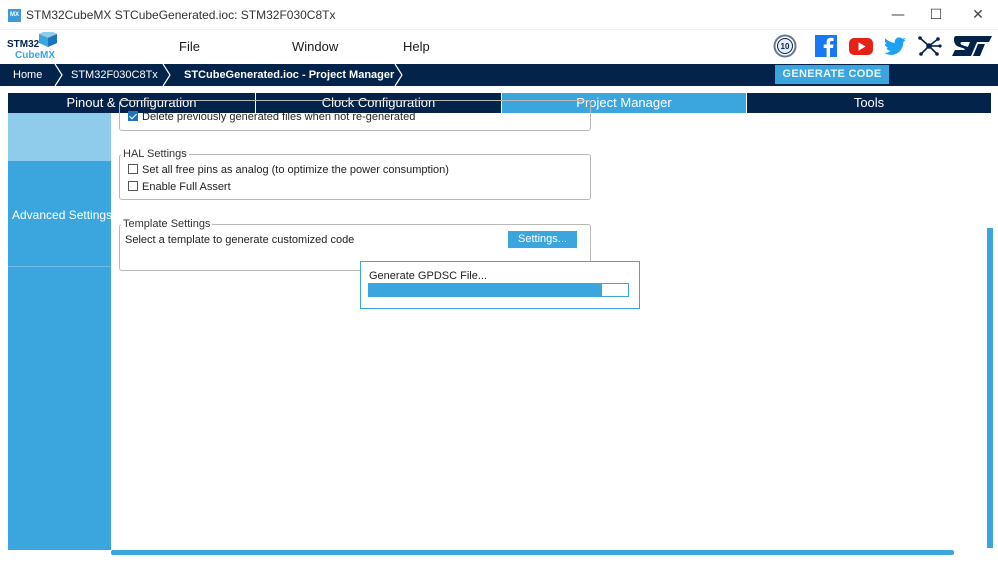 This screenshot has height=562, width=998. What do you see at coordinates (35, 55) in the screenshot?
I see `logo-line2: CubeMX` at bounding box center [35, 55].